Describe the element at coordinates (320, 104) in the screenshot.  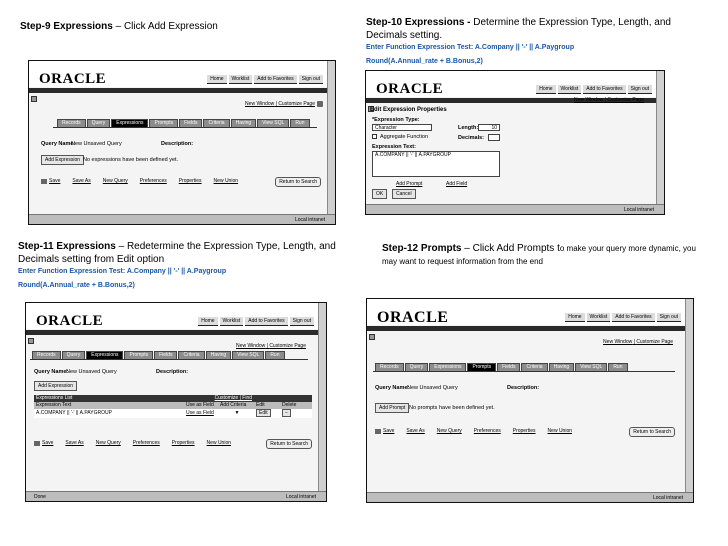
I see `help-icon` at that location.